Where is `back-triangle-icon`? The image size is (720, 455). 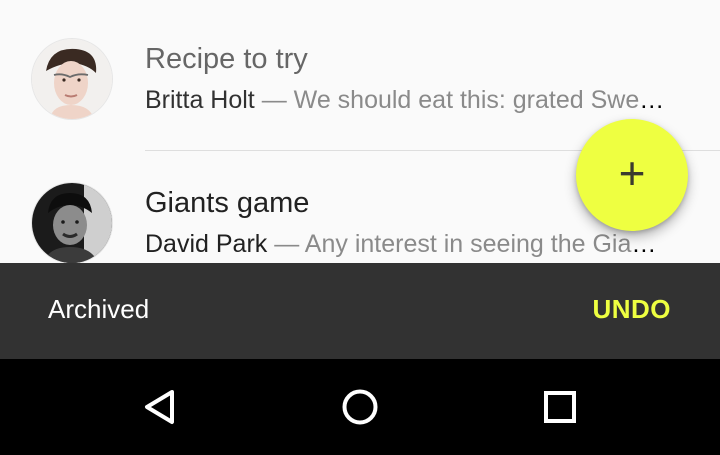
back-triangle-icon is located at coordinates (159, 407).